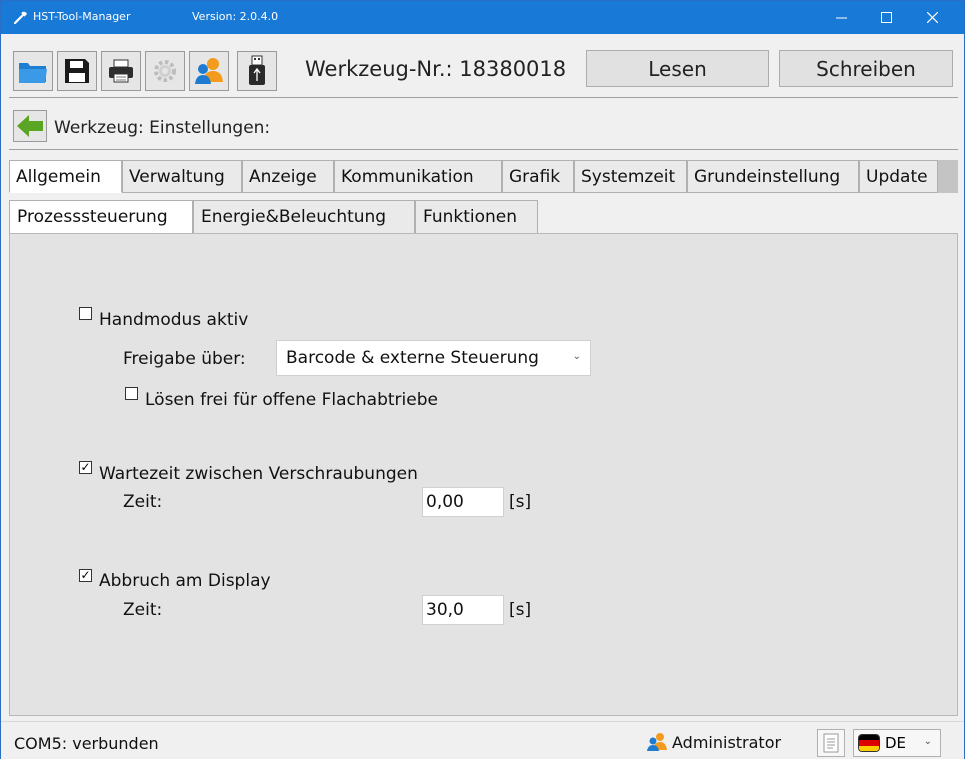  Describe the element at coordinates (866, 68) in the screenshot. I see `write-button: Schreiben` at that location.